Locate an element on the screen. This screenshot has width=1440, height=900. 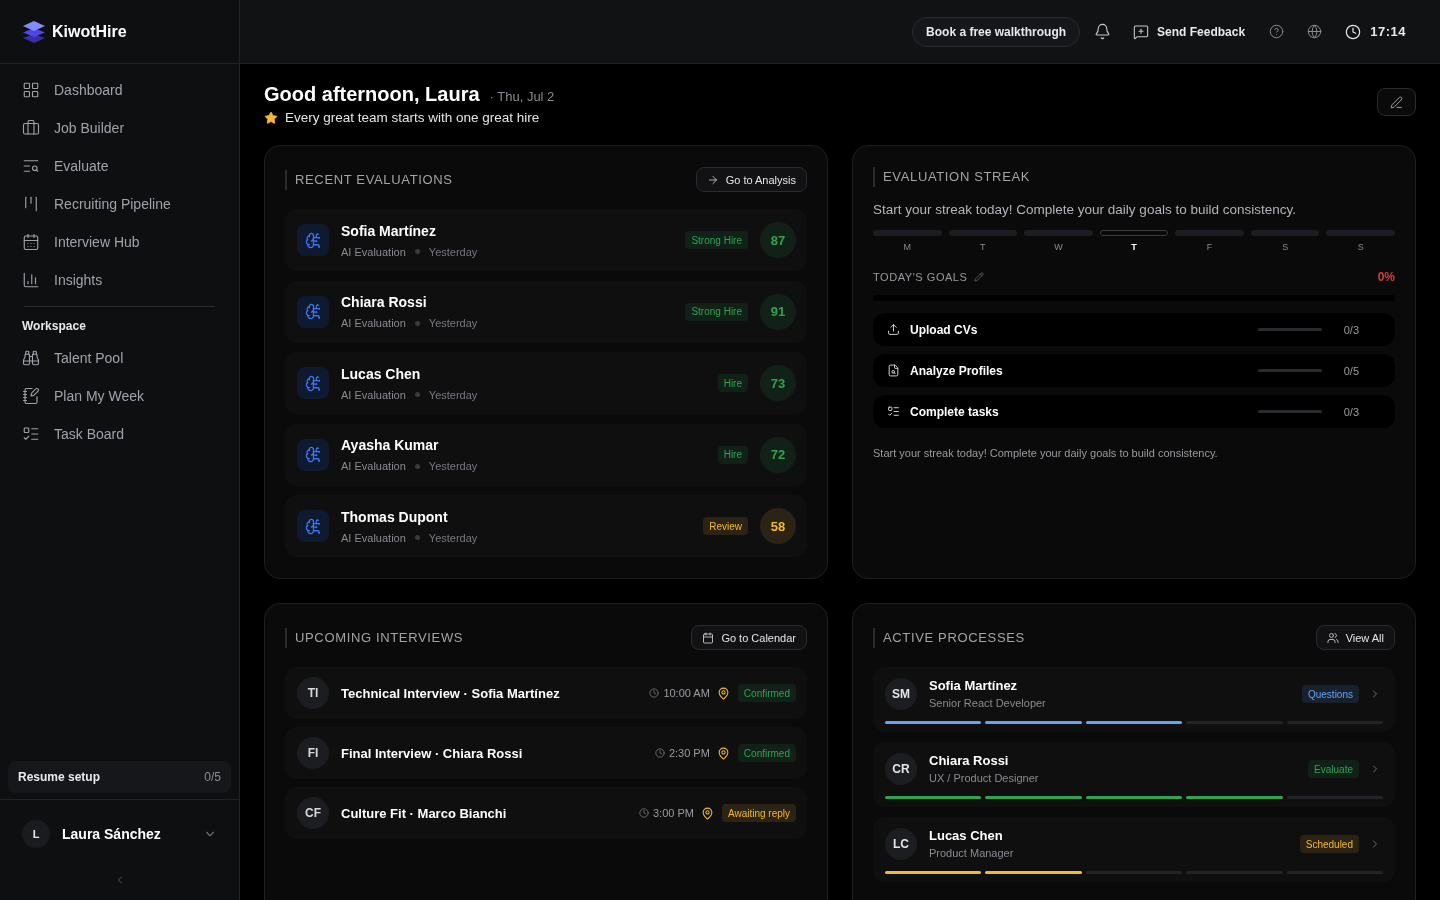
nav-item: Insights is located at coordinates (119, 280).